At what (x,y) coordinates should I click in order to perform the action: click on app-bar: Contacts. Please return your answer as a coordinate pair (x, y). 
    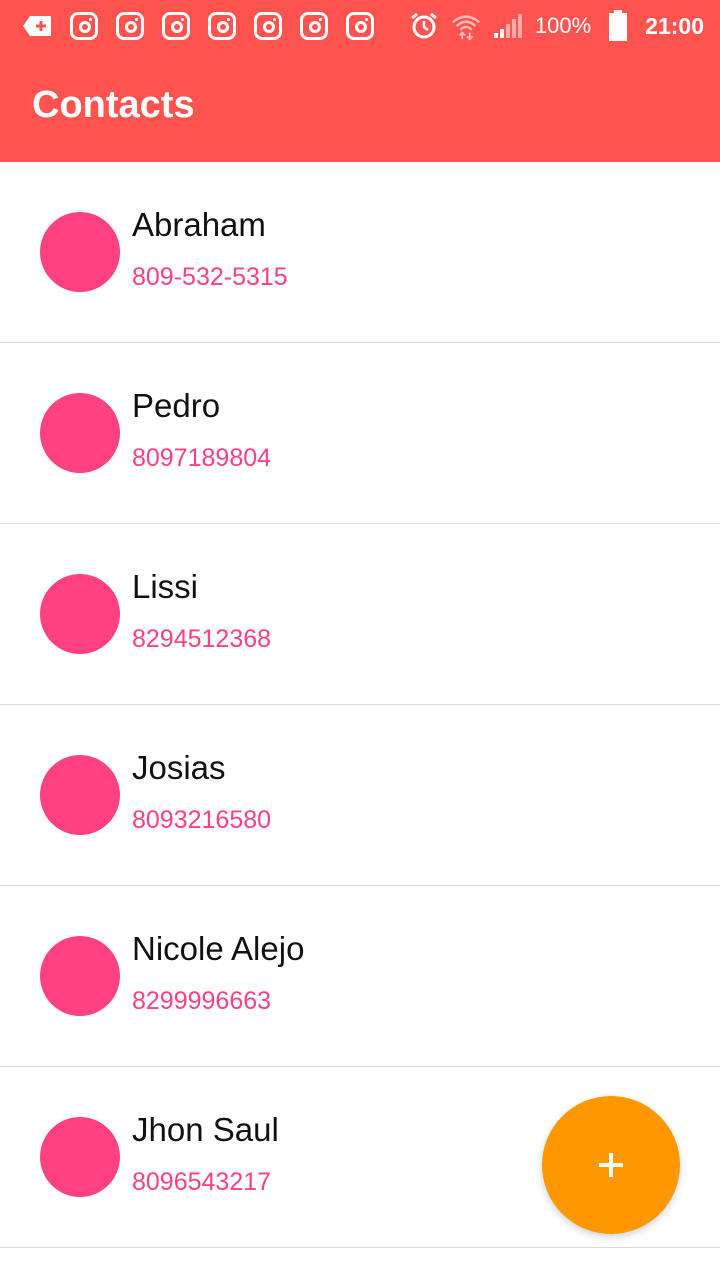
    Looking at the image, I should click on (360, 107).